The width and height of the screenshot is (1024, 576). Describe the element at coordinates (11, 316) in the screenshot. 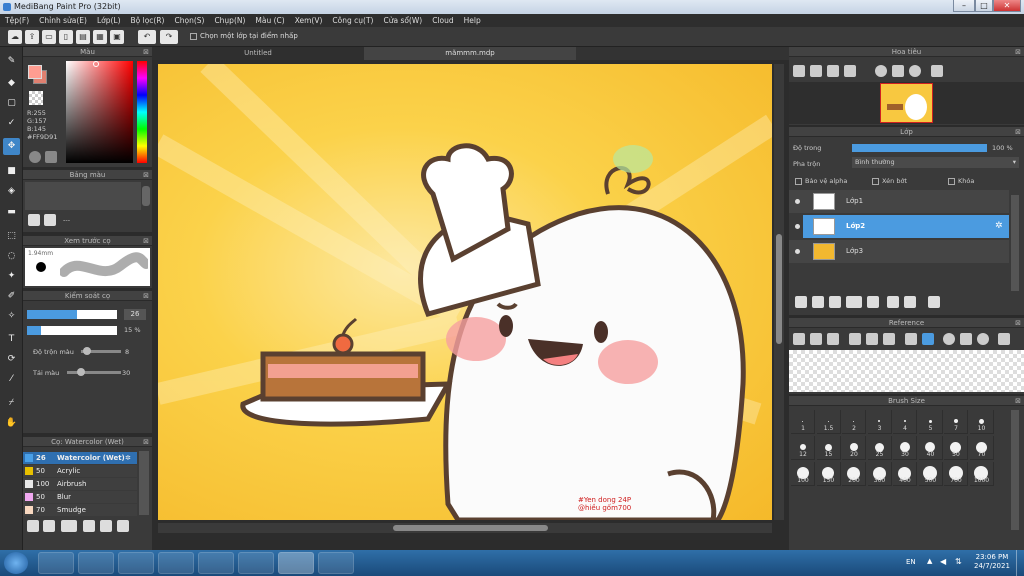

I see `select-eraser-tool-icon: ✧` at that location.